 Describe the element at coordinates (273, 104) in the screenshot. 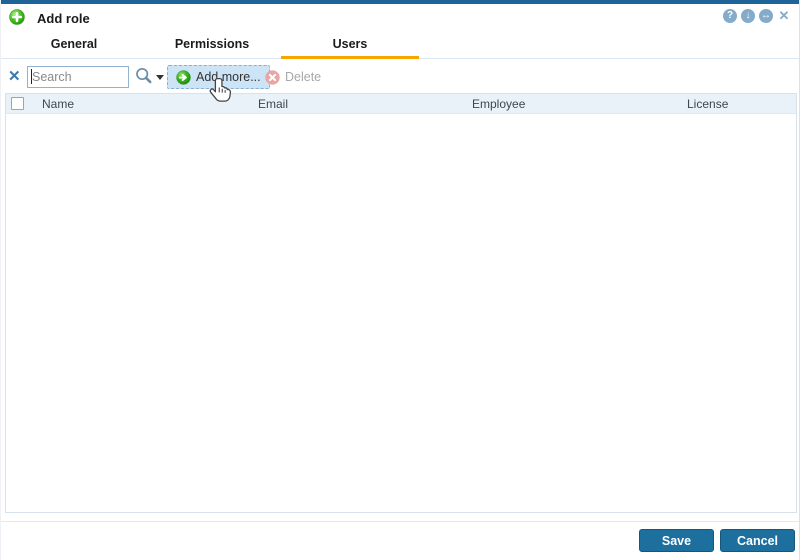

I see `column-header-email: Email` at that location.